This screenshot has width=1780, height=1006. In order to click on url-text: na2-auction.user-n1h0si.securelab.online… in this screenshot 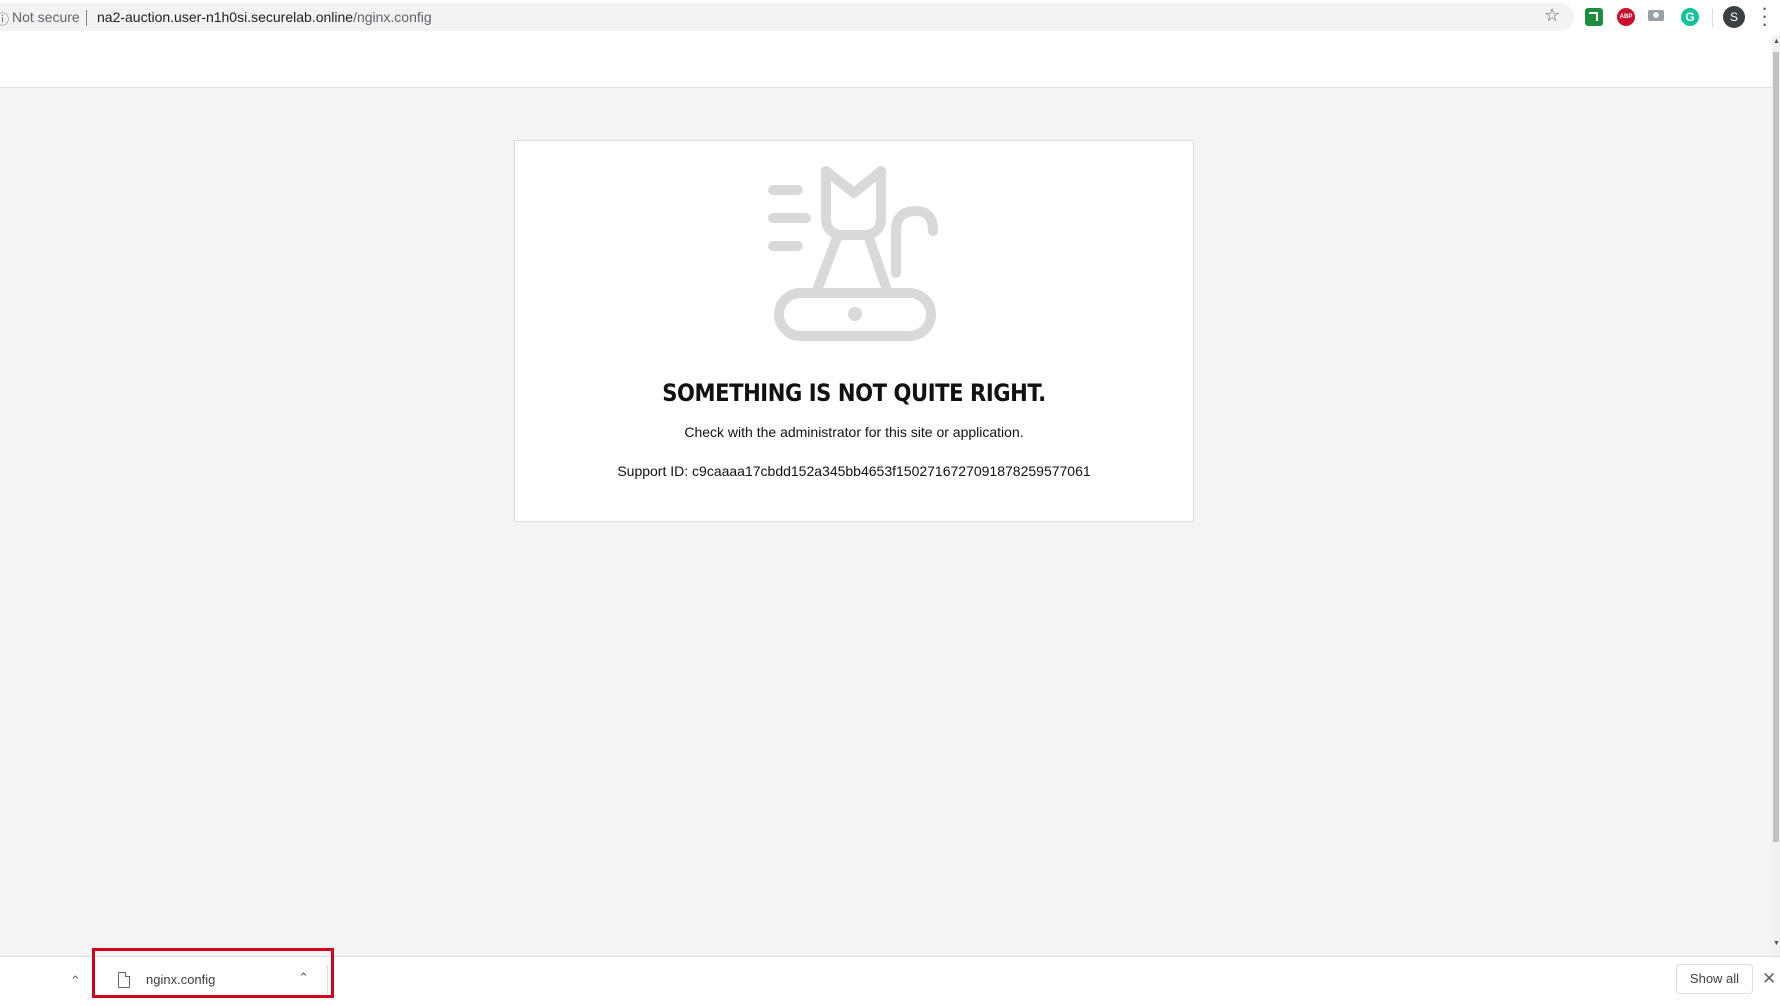, I will do `click(264, 17)`.